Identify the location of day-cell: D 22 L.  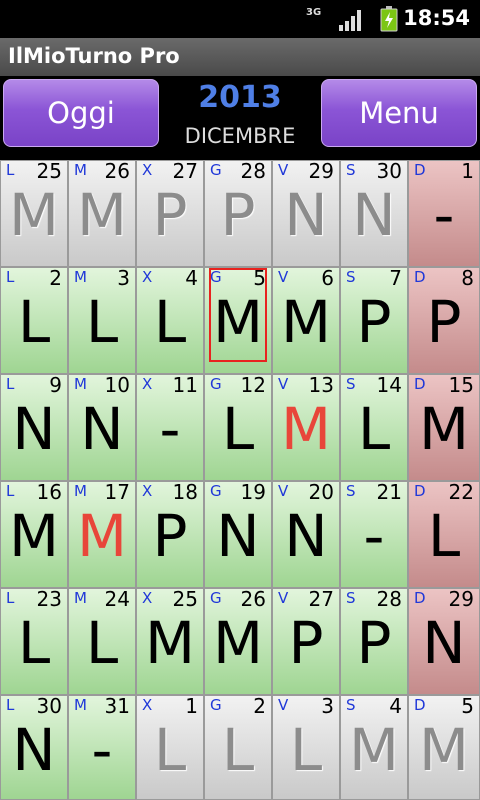
(444, 534).